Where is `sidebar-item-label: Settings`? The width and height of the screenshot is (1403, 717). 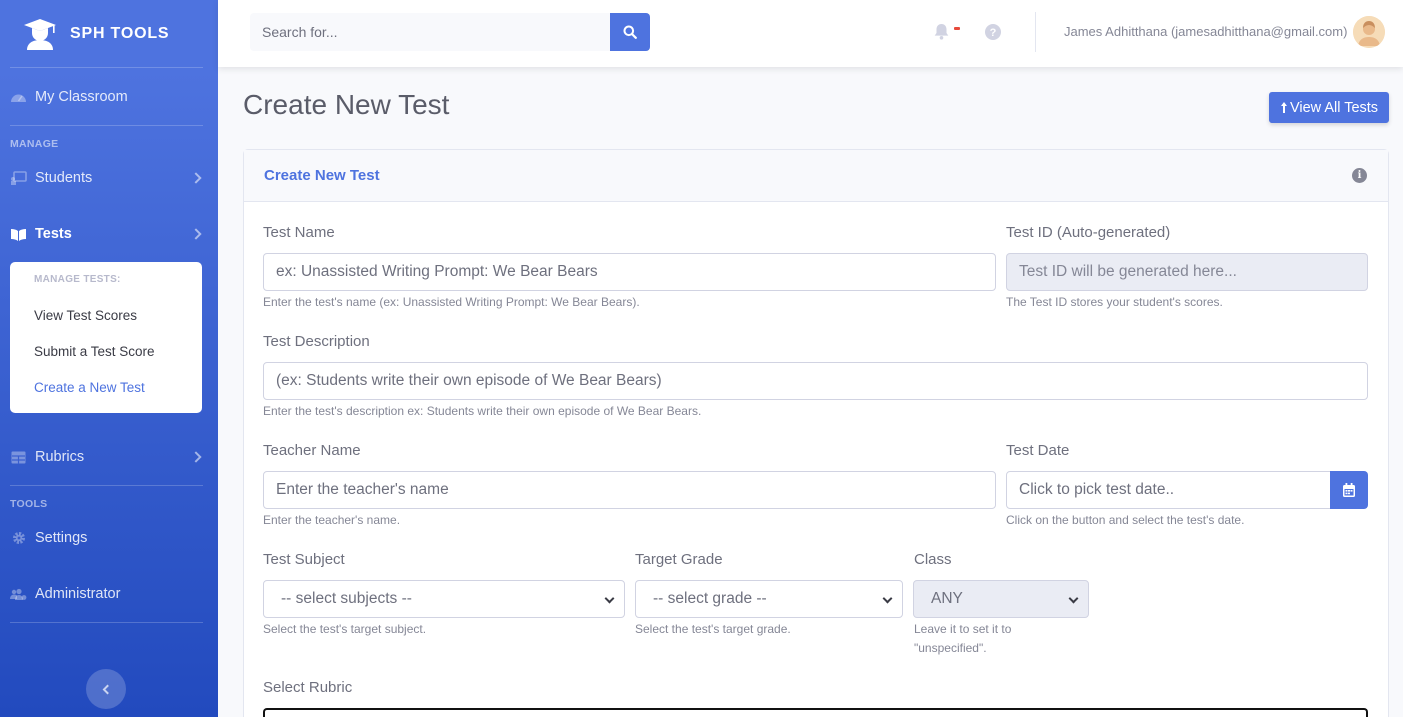 sidebar-item-label: Settings is located at coordinates (61, 538).